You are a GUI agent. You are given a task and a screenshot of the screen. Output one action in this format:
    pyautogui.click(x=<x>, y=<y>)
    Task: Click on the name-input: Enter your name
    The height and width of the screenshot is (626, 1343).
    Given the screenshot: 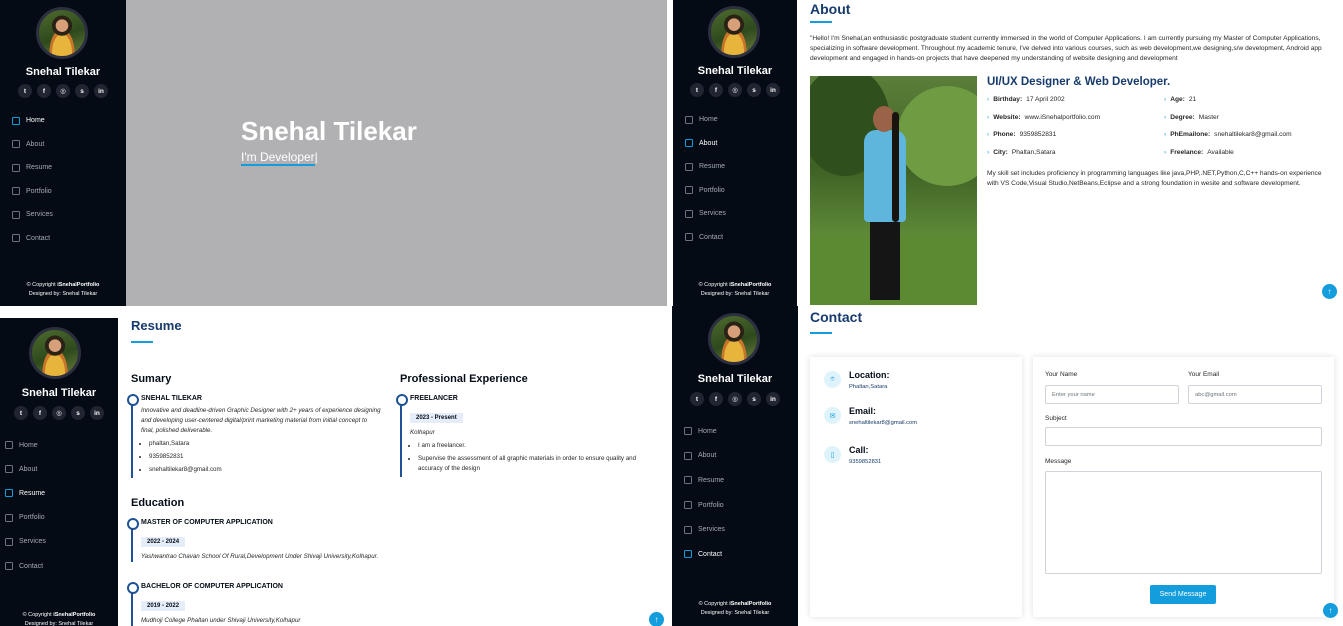 What is the action you would take?
    pyautogui.click(x=1112, y=394)
    